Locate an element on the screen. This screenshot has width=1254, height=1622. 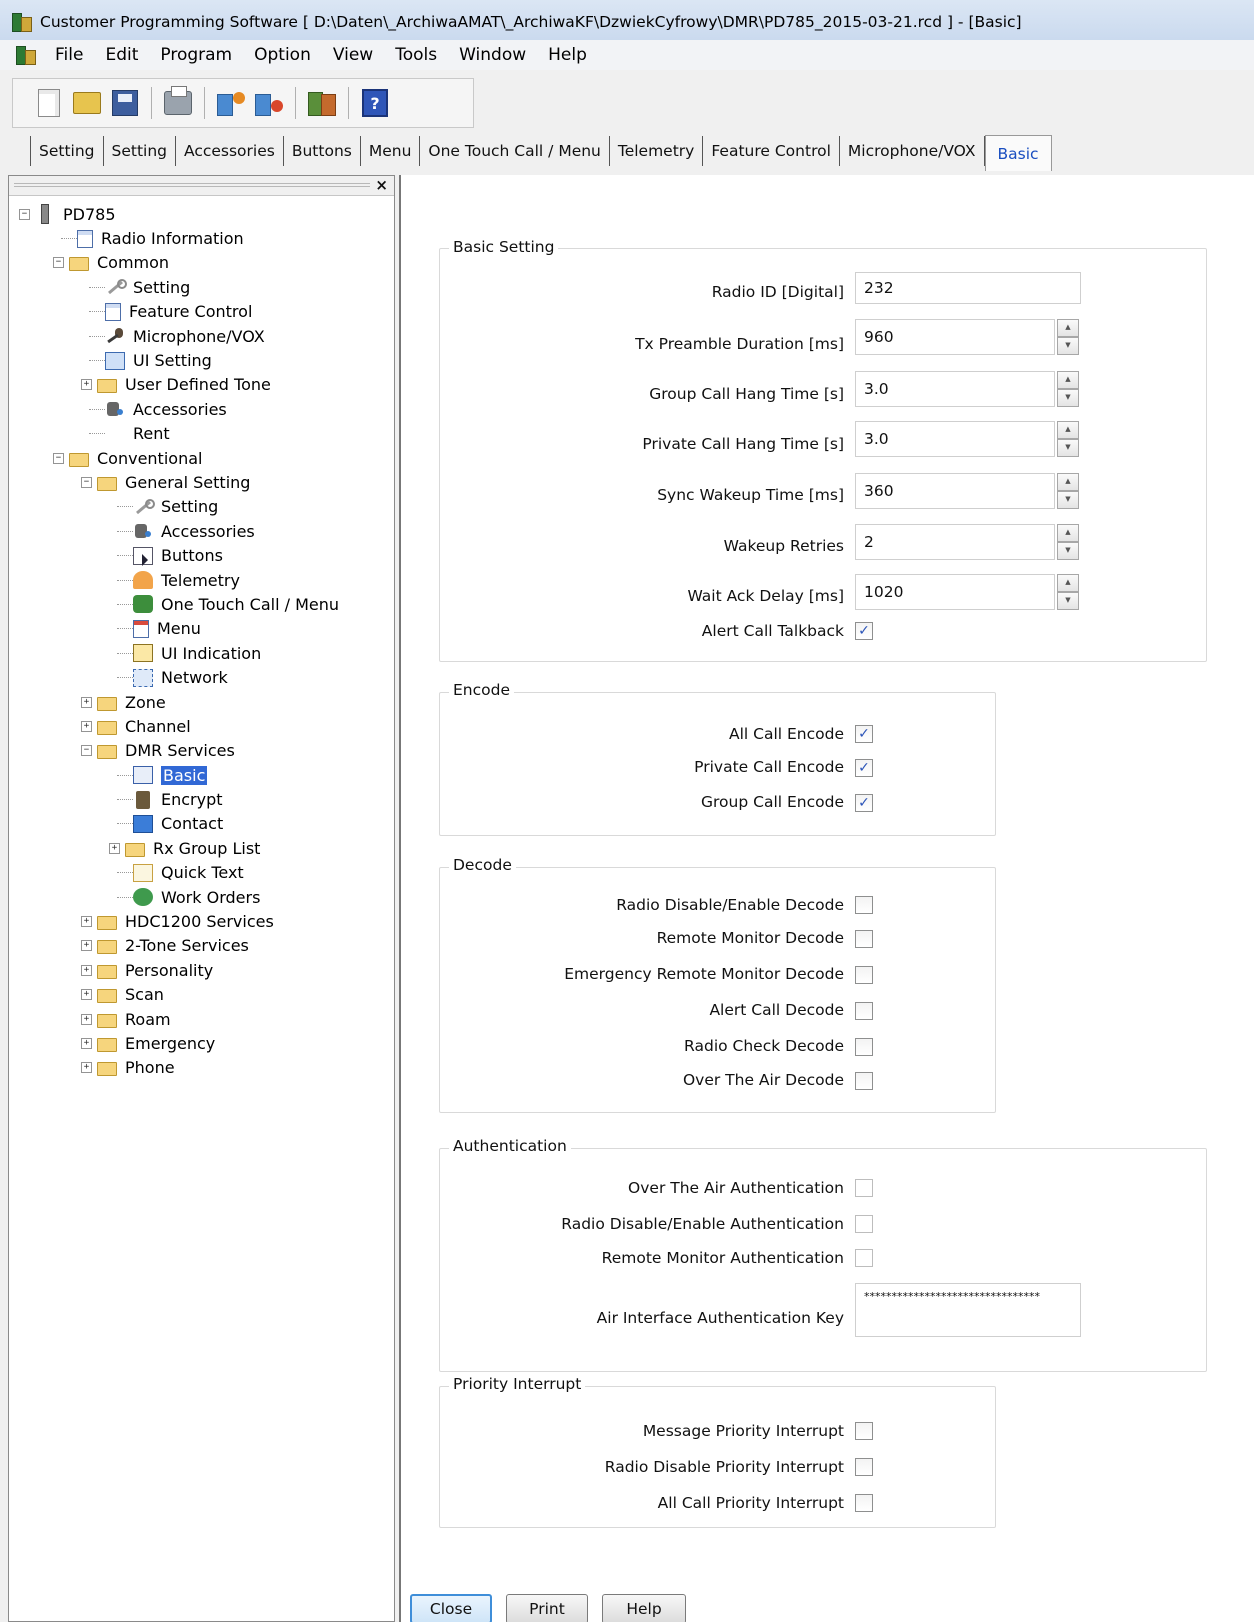
clone-button is located at coordinates (322, 103).